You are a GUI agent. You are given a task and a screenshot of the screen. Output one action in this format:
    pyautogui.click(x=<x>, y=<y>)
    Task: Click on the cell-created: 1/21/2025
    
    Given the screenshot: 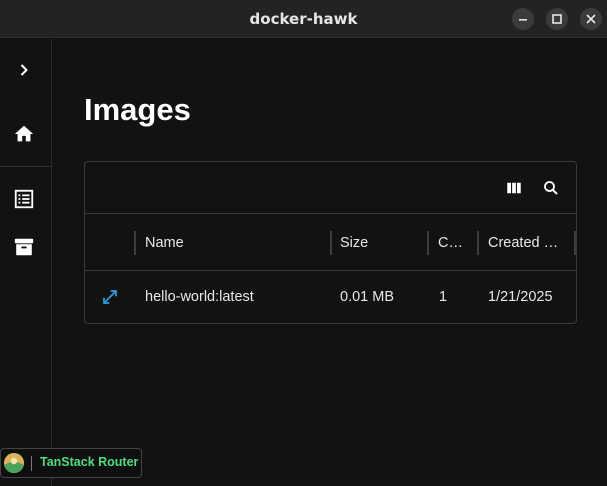 What is the action you would take?
    pyautogui.click(x=520, y=297)
    